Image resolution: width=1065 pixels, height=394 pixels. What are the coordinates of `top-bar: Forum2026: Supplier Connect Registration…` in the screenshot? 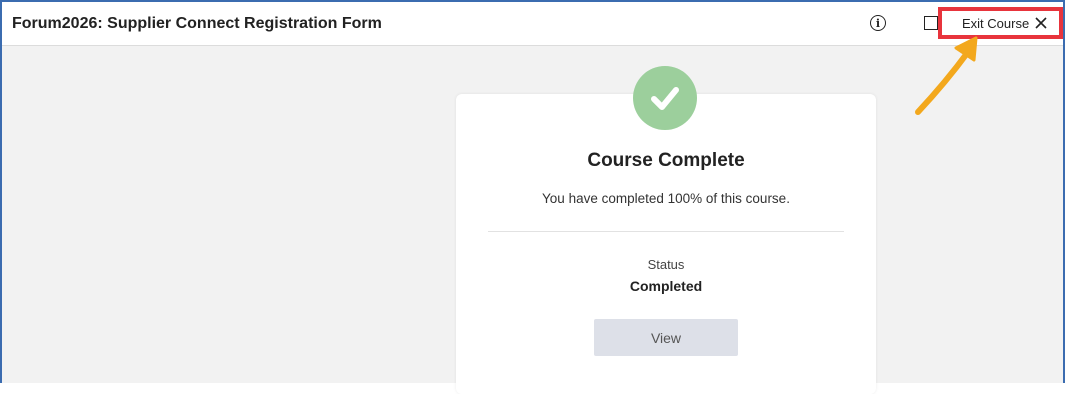 It's located at (532, 24).